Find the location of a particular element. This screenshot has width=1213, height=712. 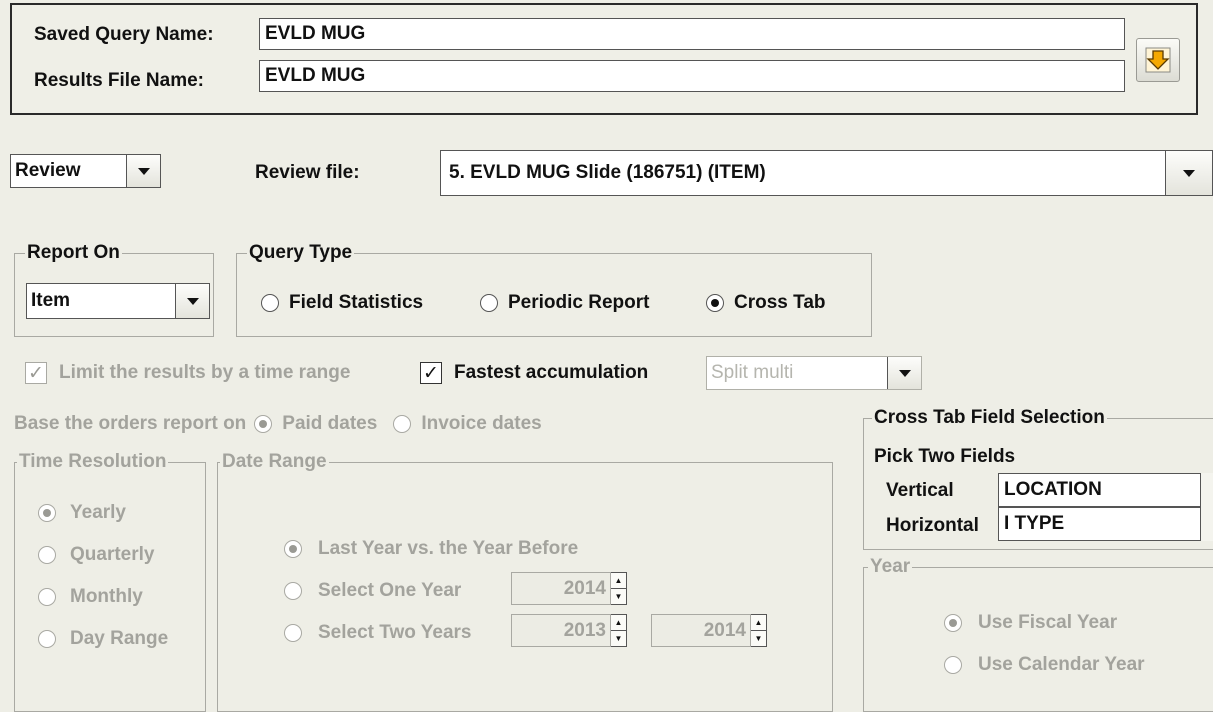

base-orders-label: Base the orders report on is located at coordinates (130, 423).